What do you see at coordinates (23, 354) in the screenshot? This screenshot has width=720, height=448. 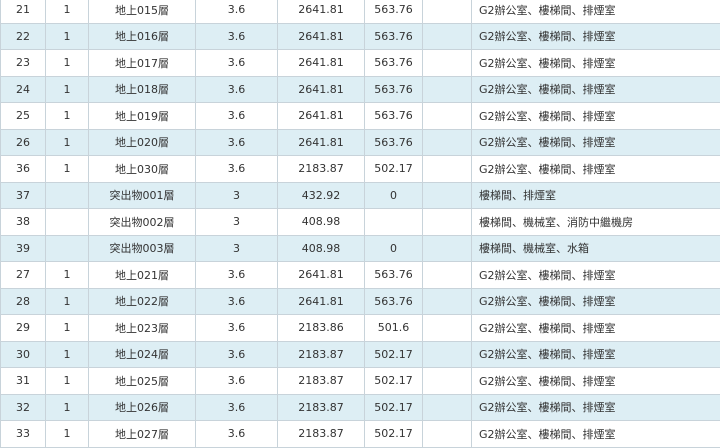 I see `cell-row-number: 30` at bounding box center [23, 354].